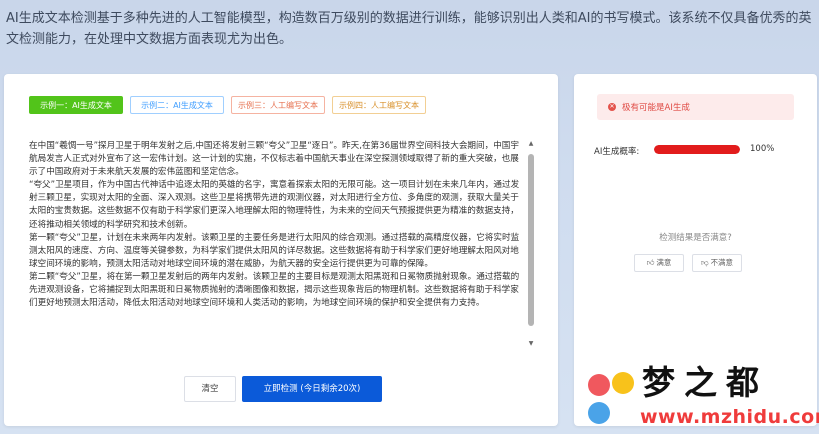  What do you see at coordinates (705, 382) in the screenshot?
I see `watermark-brand: 梦之都` at bounding box center [705, 382].